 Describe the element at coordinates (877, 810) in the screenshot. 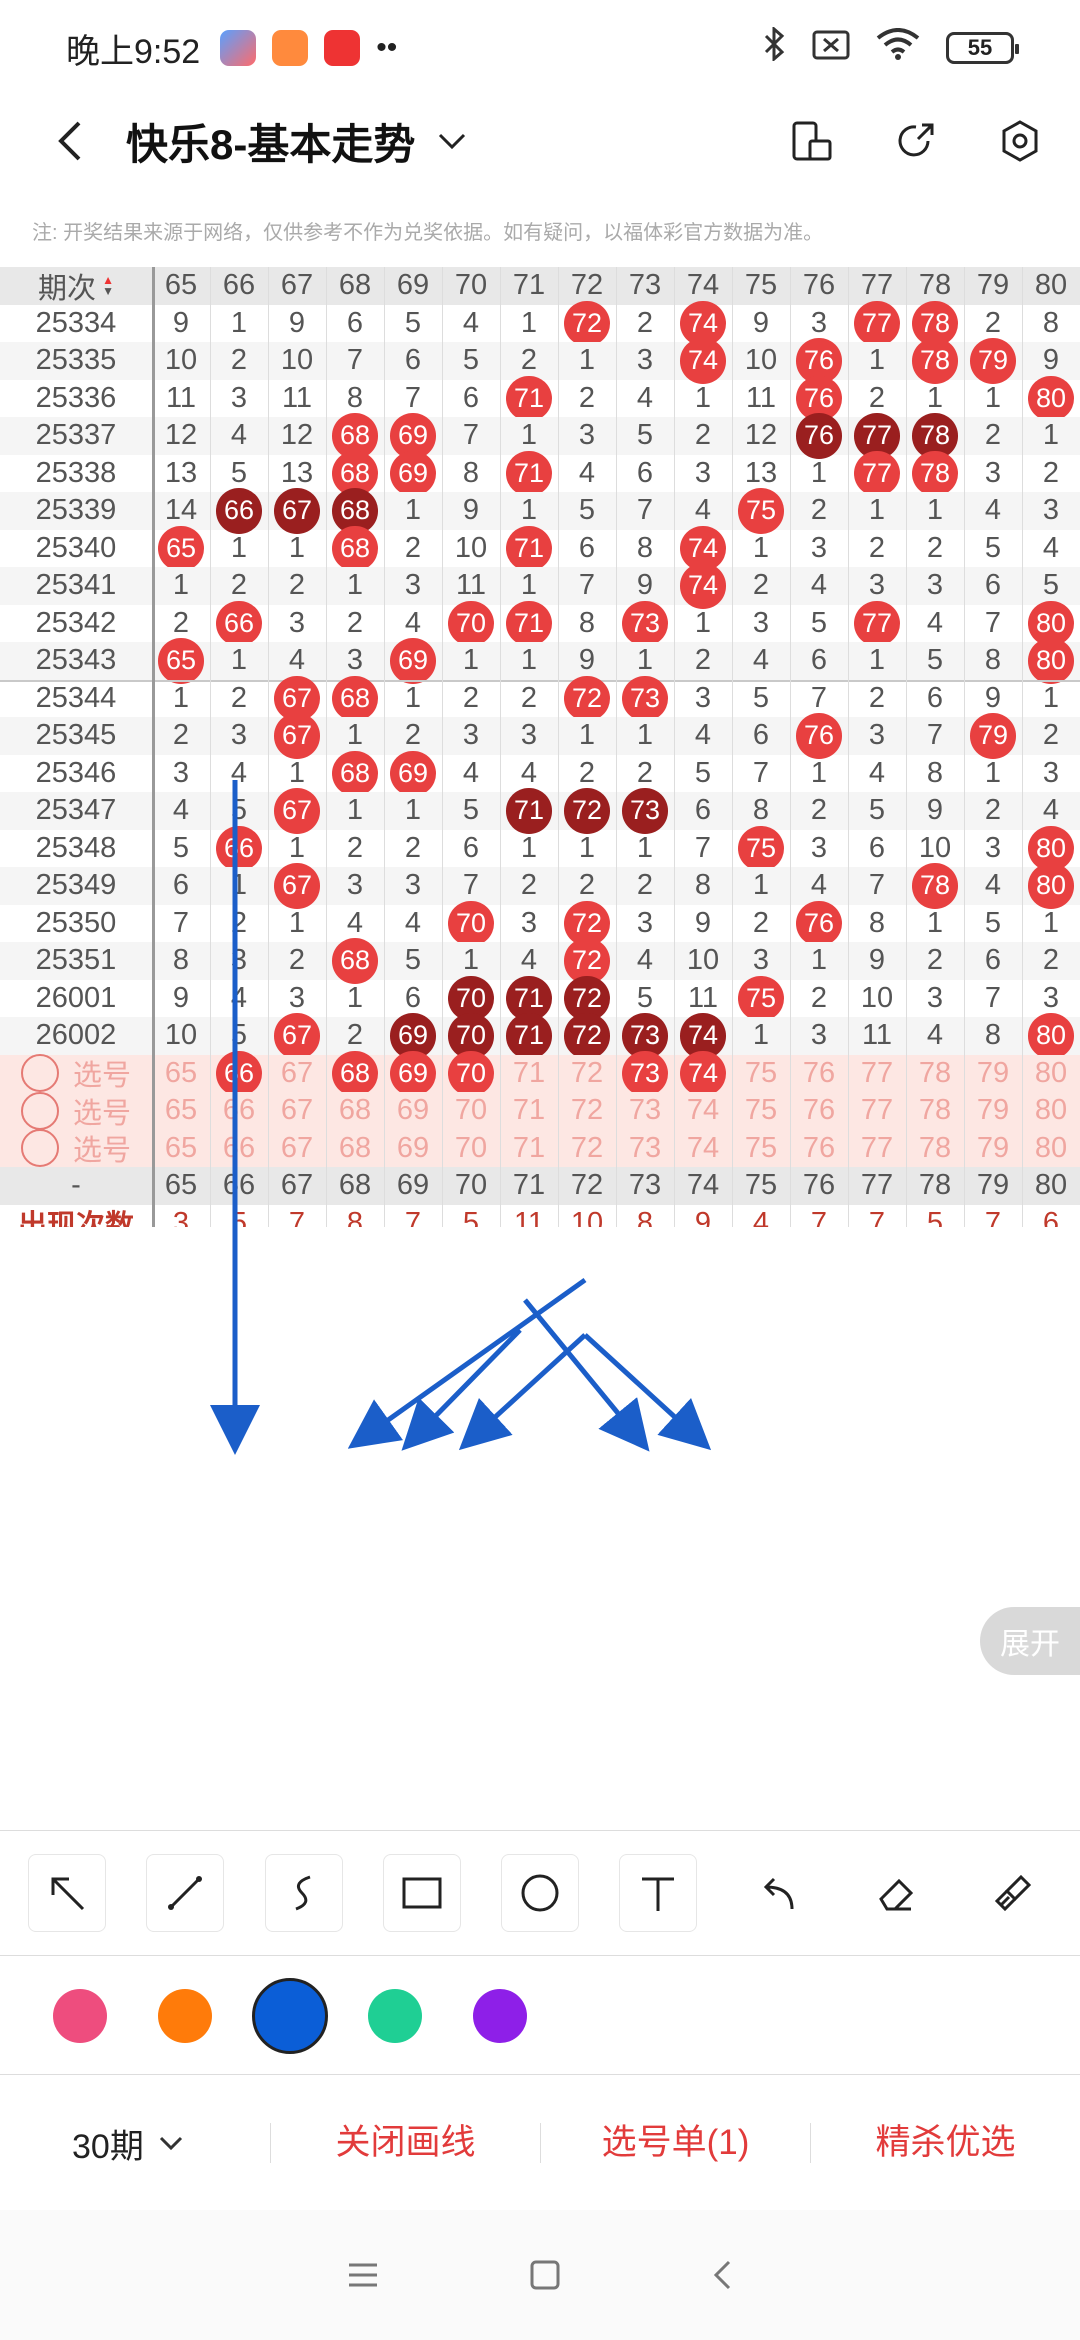

I see `number-cell: 5` at that location.